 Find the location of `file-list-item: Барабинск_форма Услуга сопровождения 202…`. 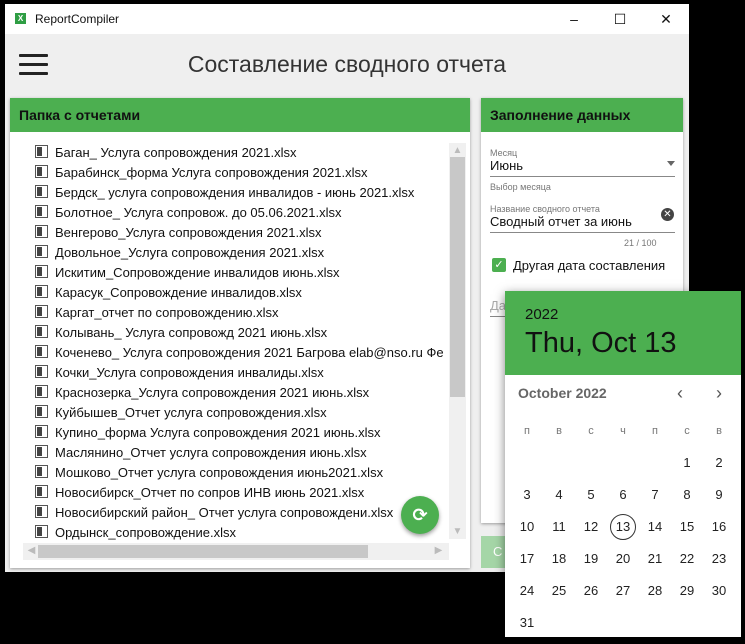

file-list-item: Барабинск_форма Услуга сопровождения 202… is located at coordinates (242, 173).